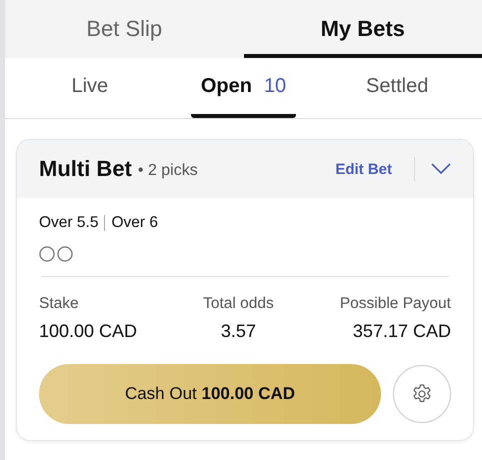 The height and width of the screenshot is (460, 482). What do you see at coordinates (238, 304) in the screenshot?
I see `stat-label: Total odds` at bounding box center [238, 304].